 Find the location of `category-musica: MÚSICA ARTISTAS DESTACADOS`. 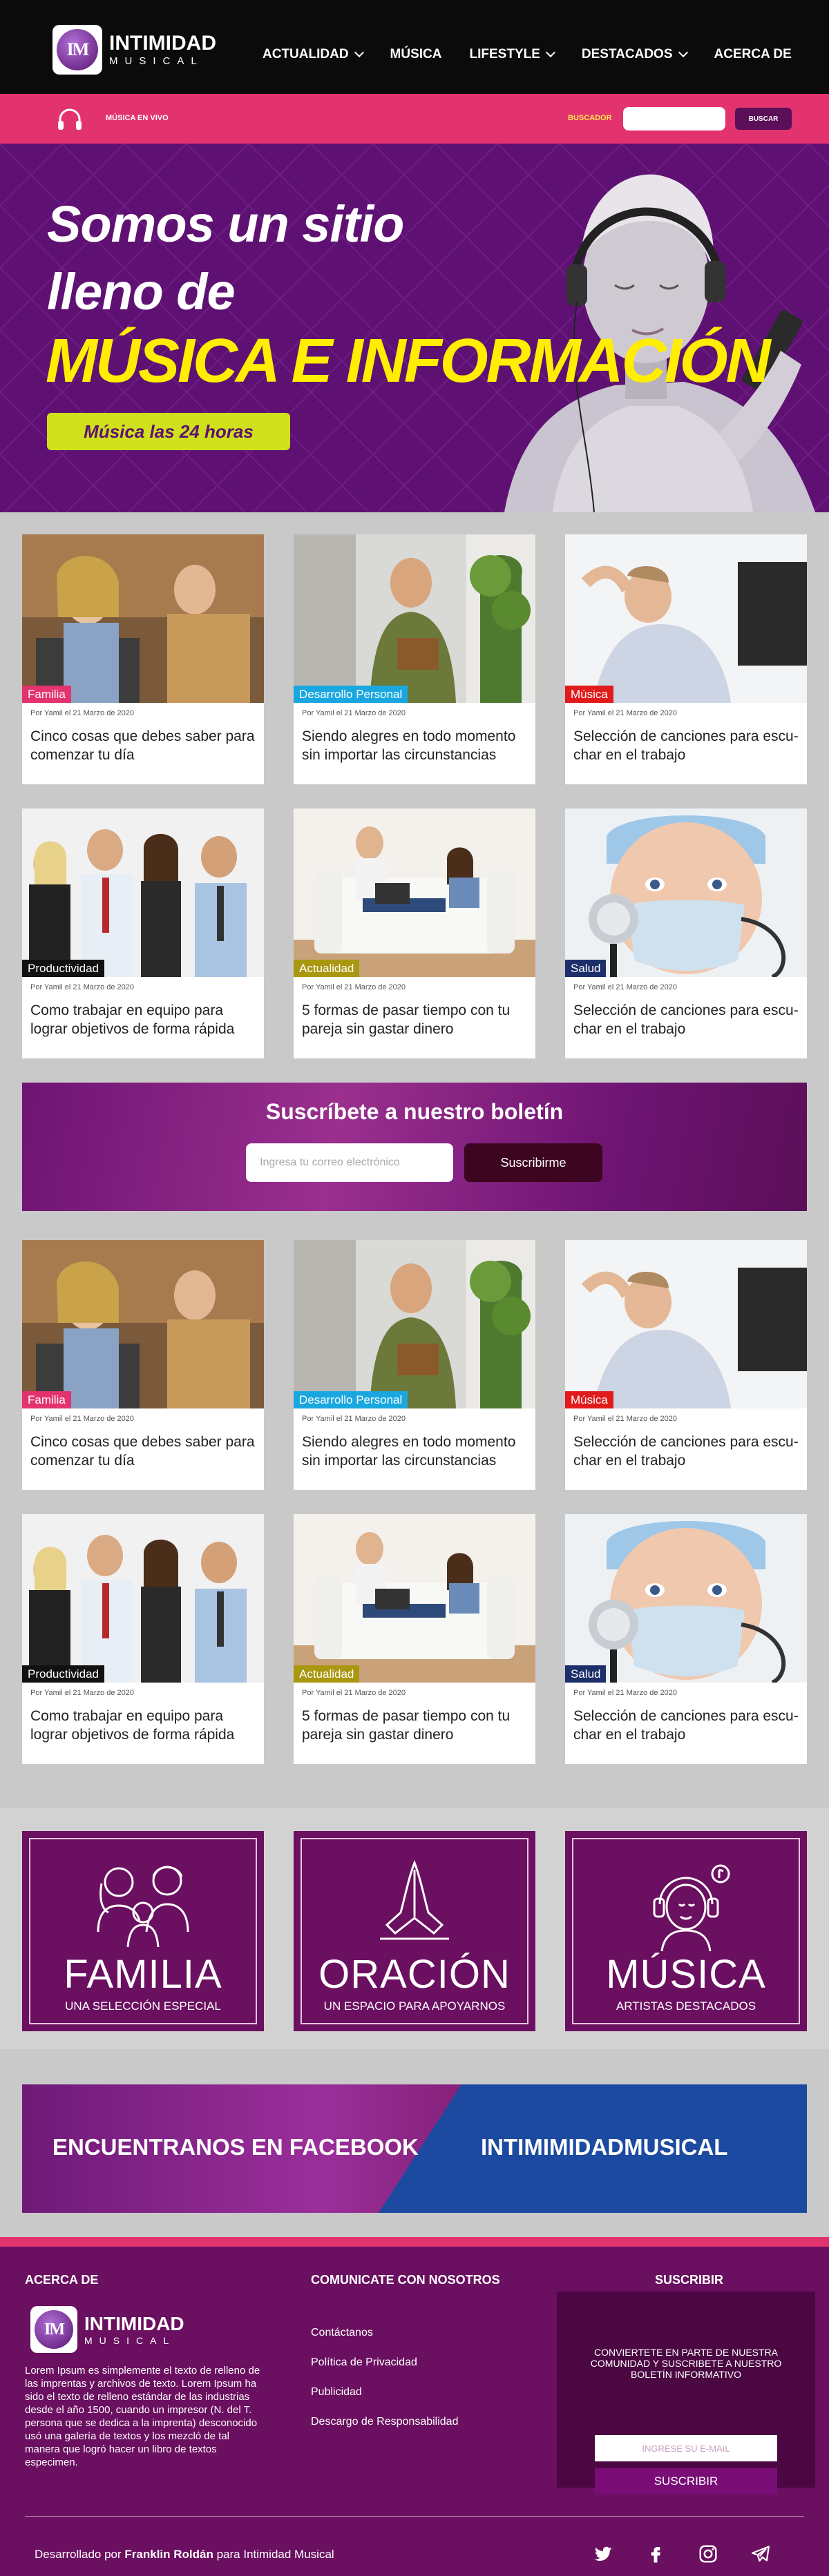

category-musica: MÚSICA ARTISTAS DESTACADOS is located at coordinates (686, 1931).